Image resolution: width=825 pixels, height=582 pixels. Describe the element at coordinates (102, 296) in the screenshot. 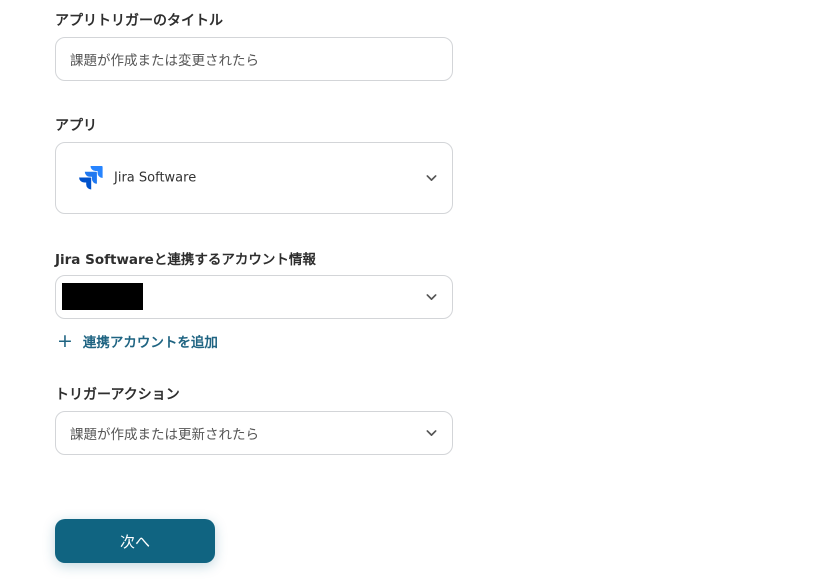

I see `redacted-account-name` at that location.